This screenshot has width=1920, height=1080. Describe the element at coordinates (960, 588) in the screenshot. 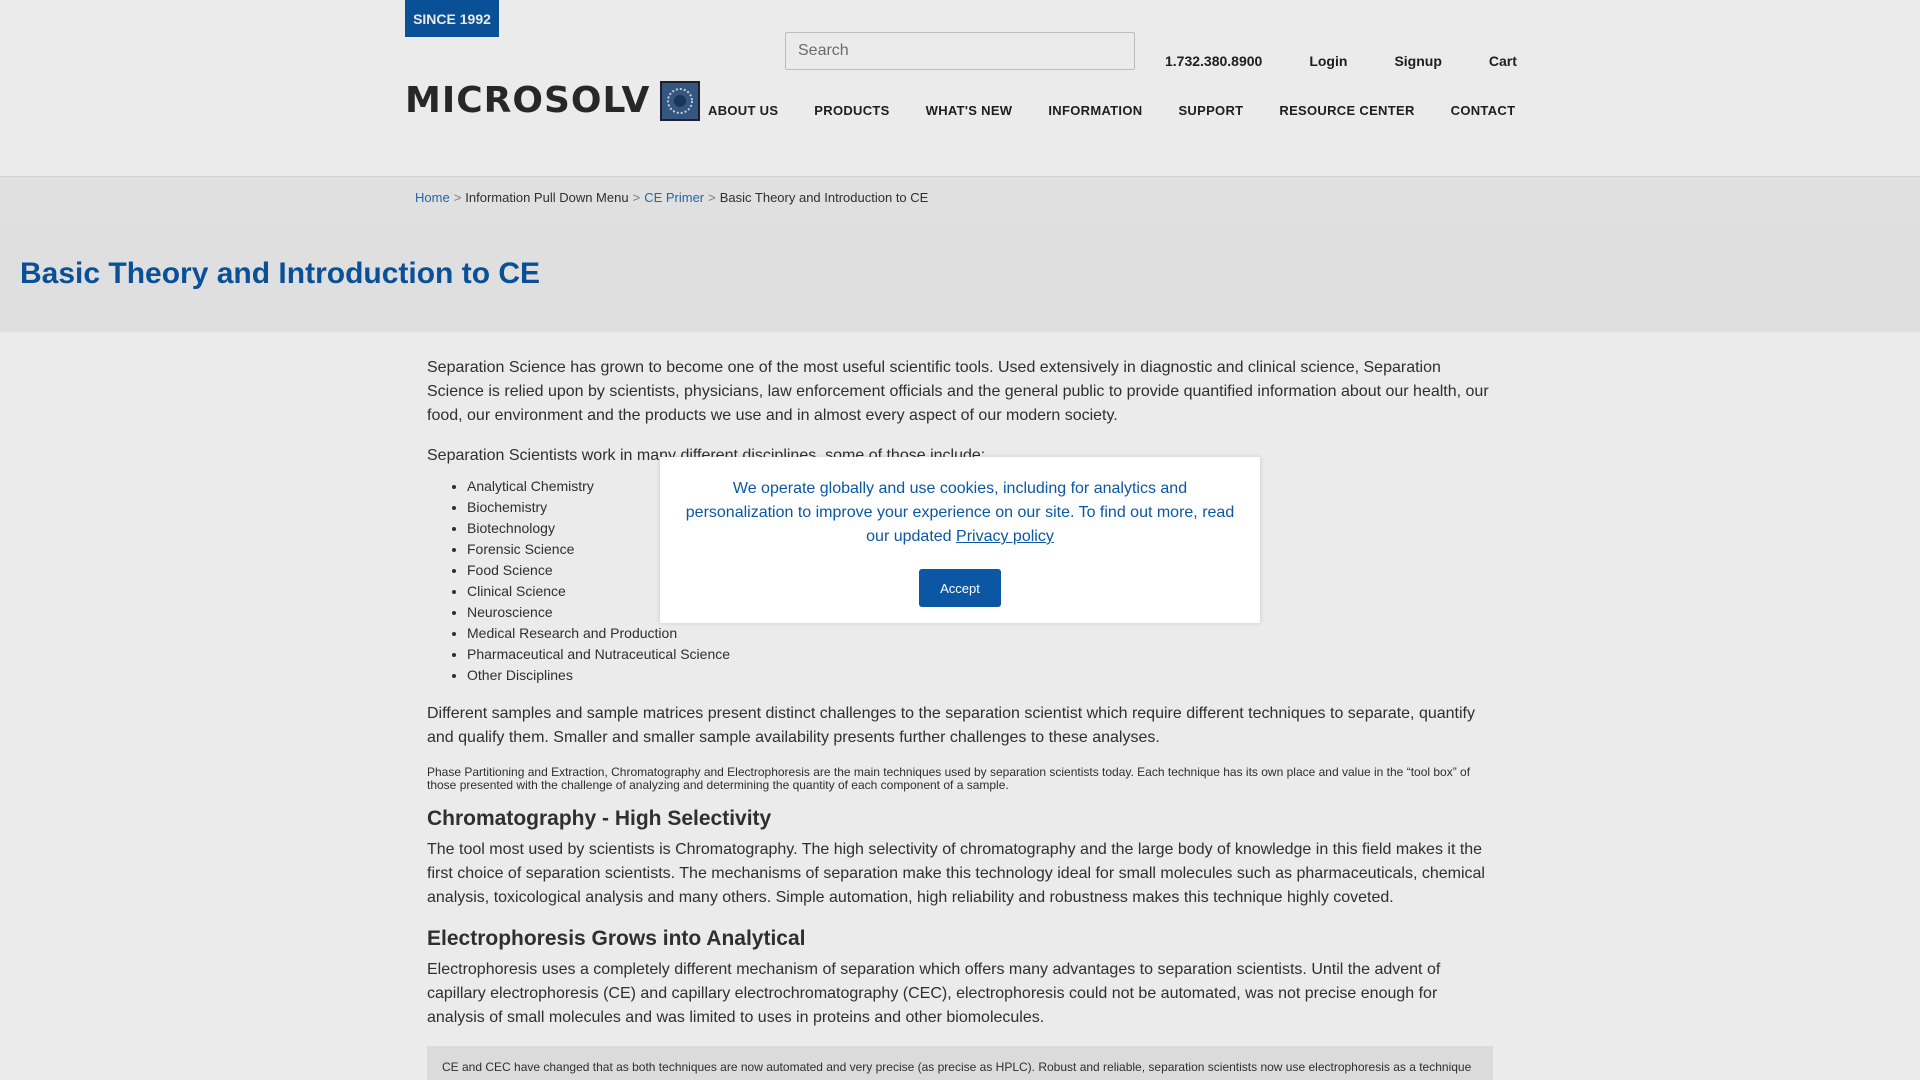

I see `accept-button: Accept` at that location.